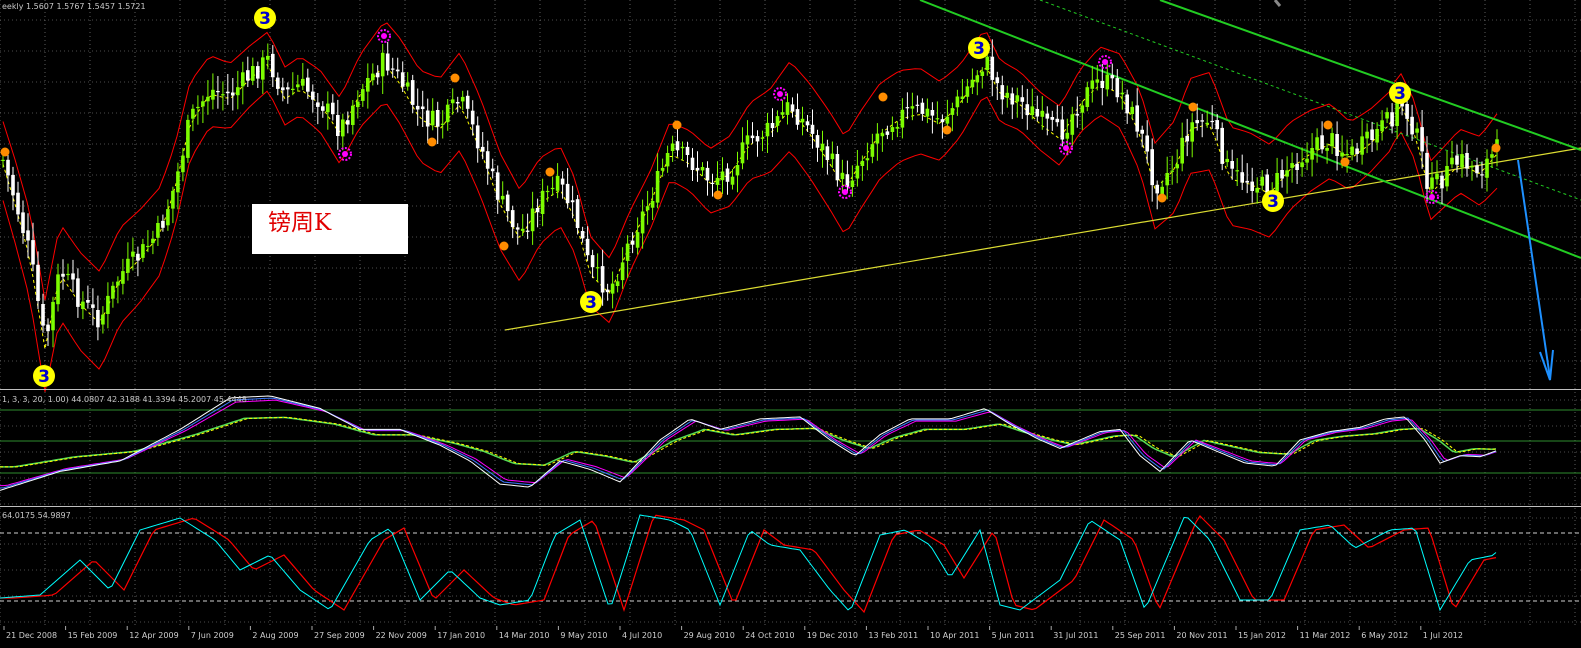 This screenshot has width=1581, height=648. What do you see at coordinates (74, 6) in the screenshot?
I see `main-chart-header: eekly 1.5607 1.5767 1.5457 1.5721` at bounding box center [74, 6].